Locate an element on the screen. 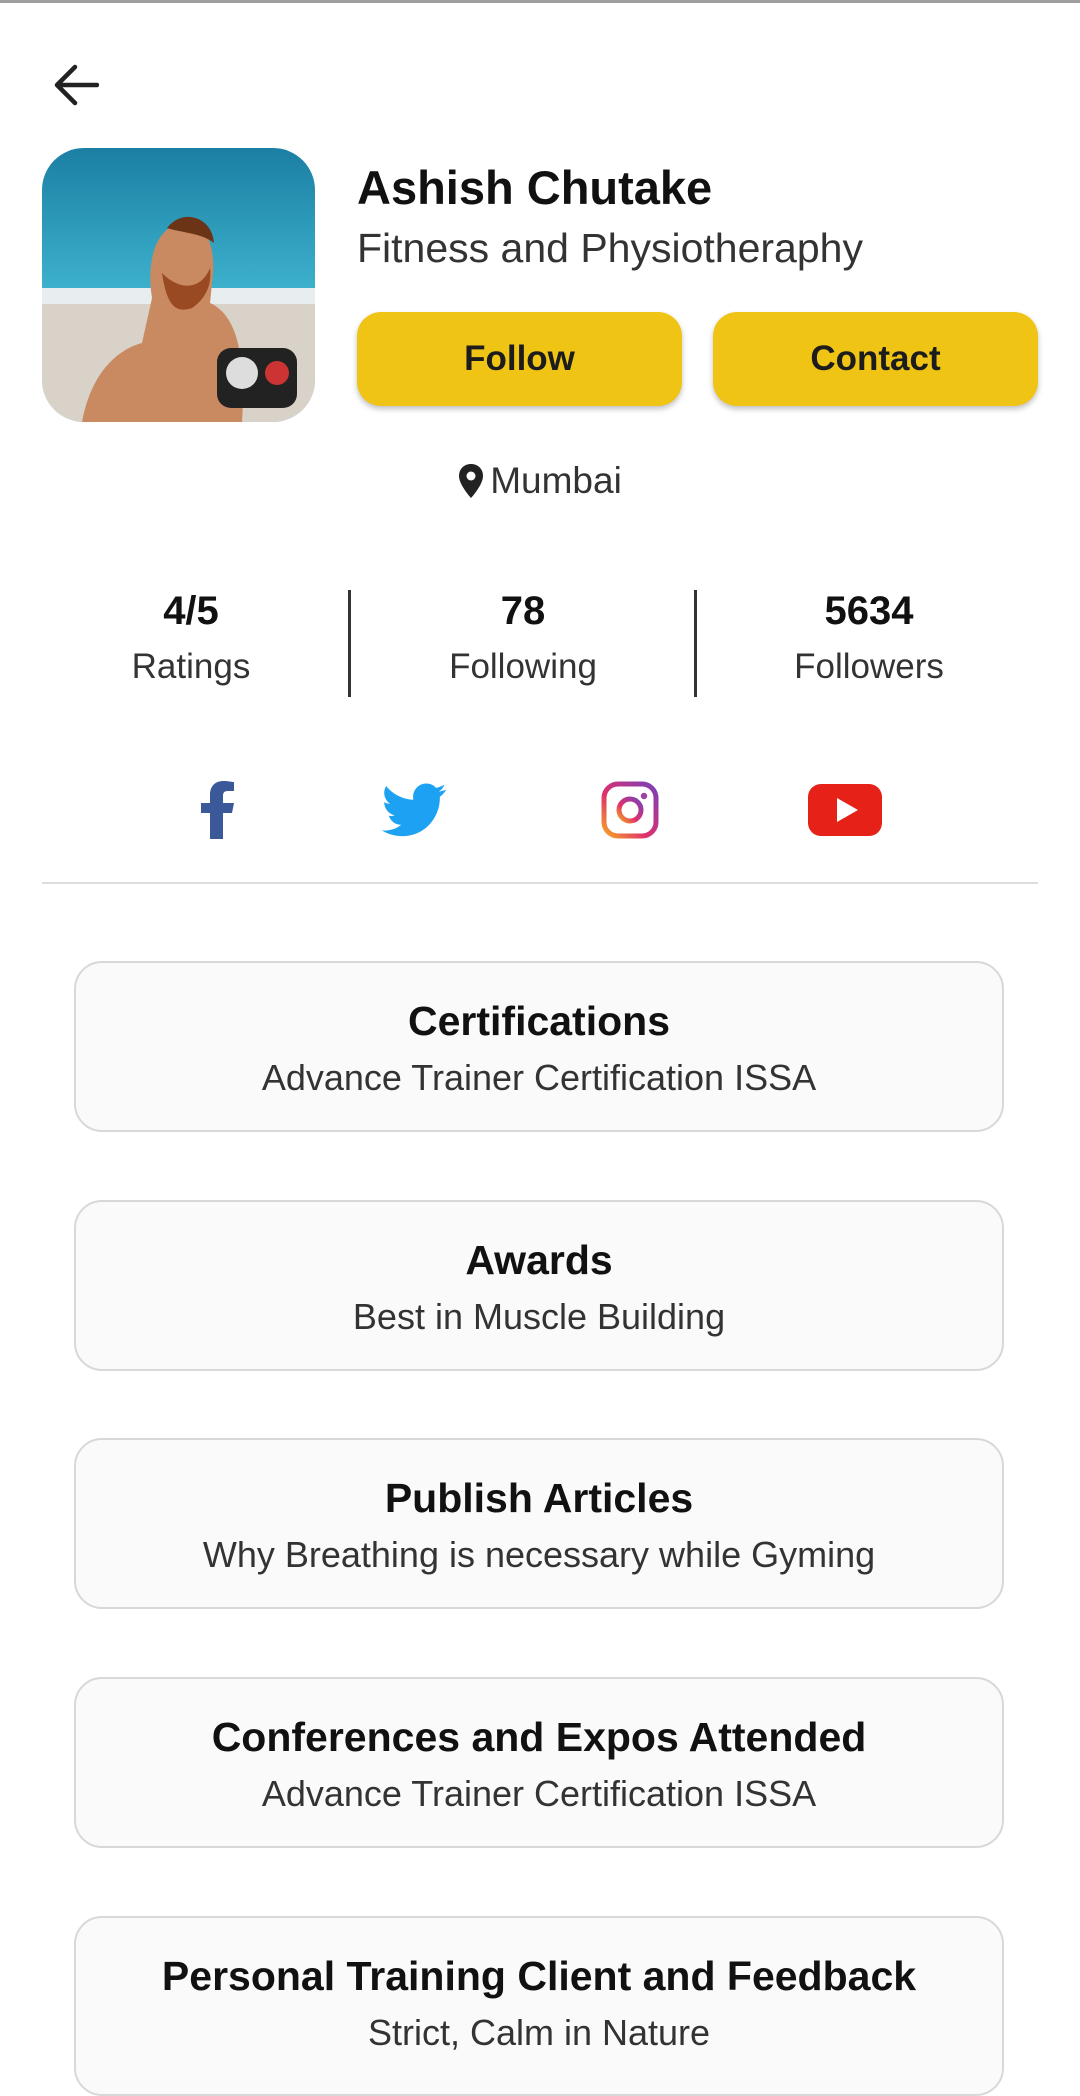 The height and width of the screenshot is (2096, 1080). youtube-icon is located at coordinates (845, 810).